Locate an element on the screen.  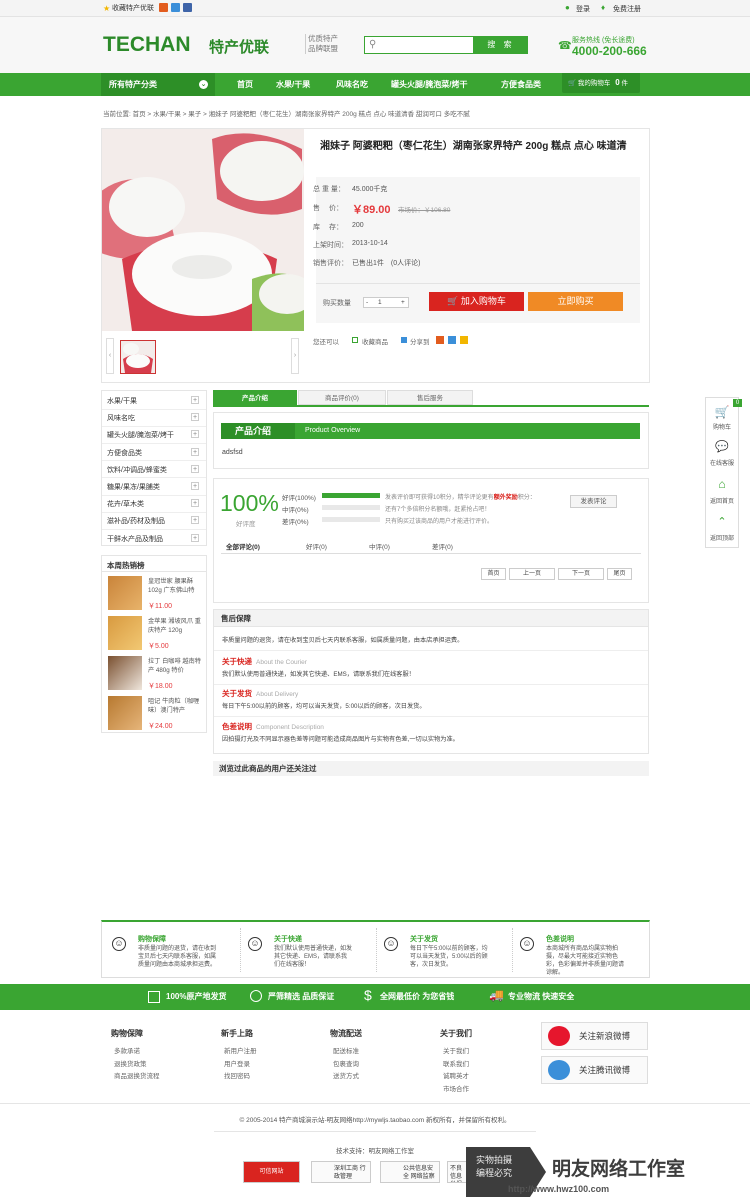
collect-link: 收藏商品 is located at coordinates (375, 341).